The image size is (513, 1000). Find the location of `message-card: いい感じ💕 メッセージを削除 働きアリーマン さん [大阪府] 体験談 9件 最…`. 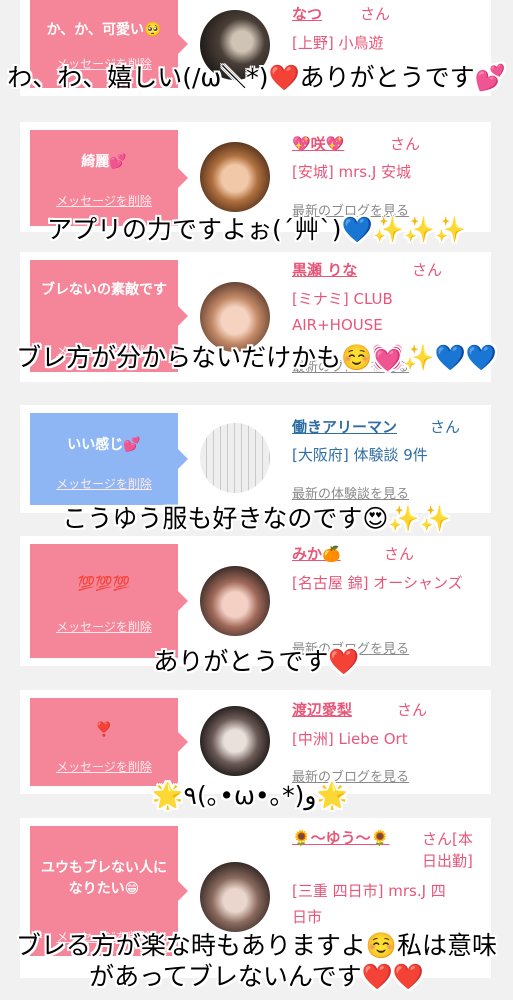

message-card: いい感じ💕 メッセージを削除 働きアリーマン さん [大阪府] 体験談 9件 最… is located at coordinates (255, 459).